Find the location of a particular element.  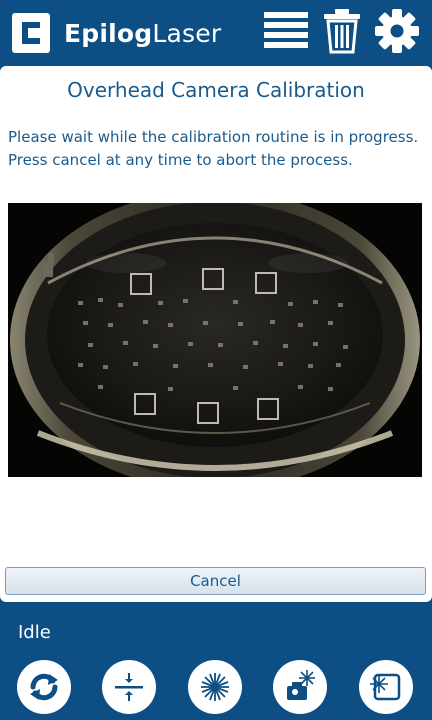

logo-mark-icon is located at coordinates (31, 33).